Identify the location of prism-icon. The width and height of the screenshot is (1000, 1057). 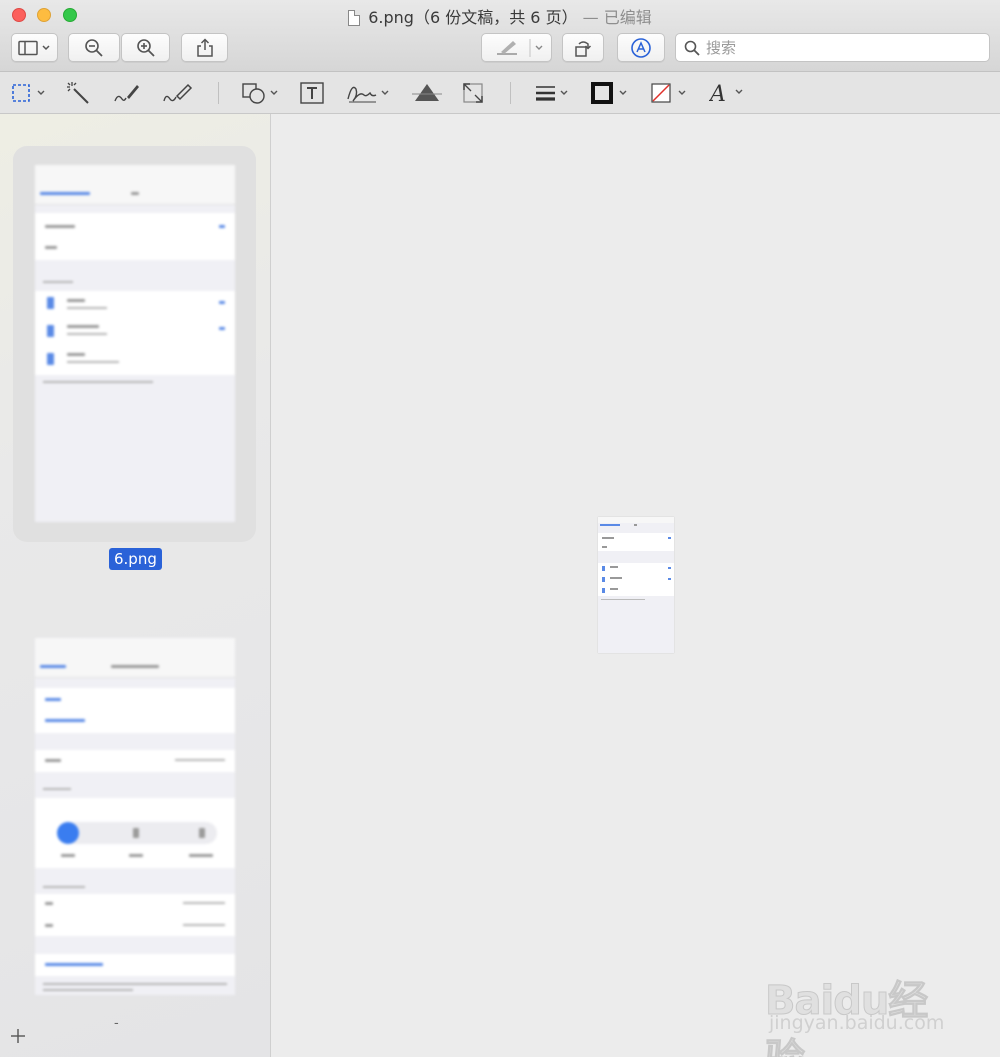
(427, 92).